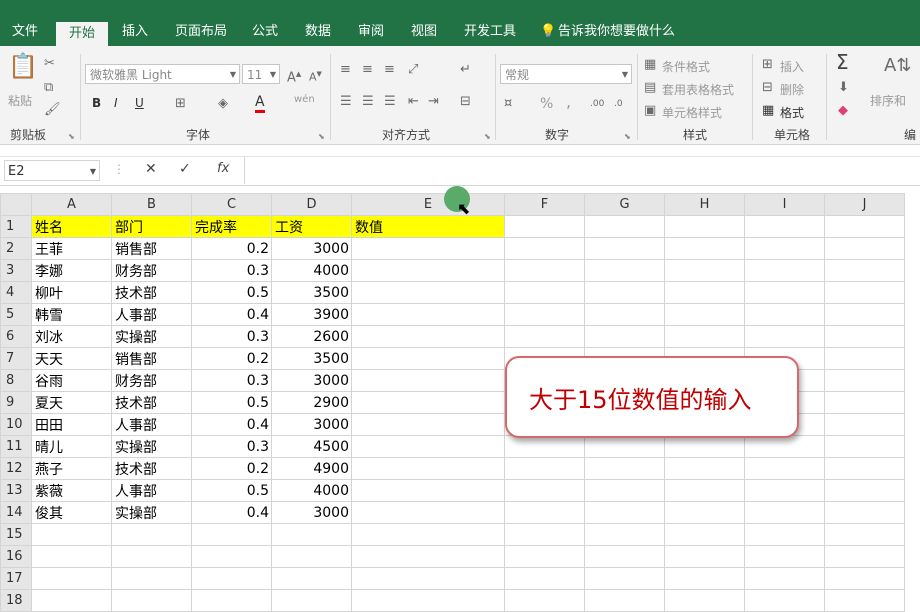 The height and width of the screenshot is (612, 920). What do you see at coordinates (52, 170) in the screenshot?
I see `name-box: E2 ▼` at bounding box center [52, 170].